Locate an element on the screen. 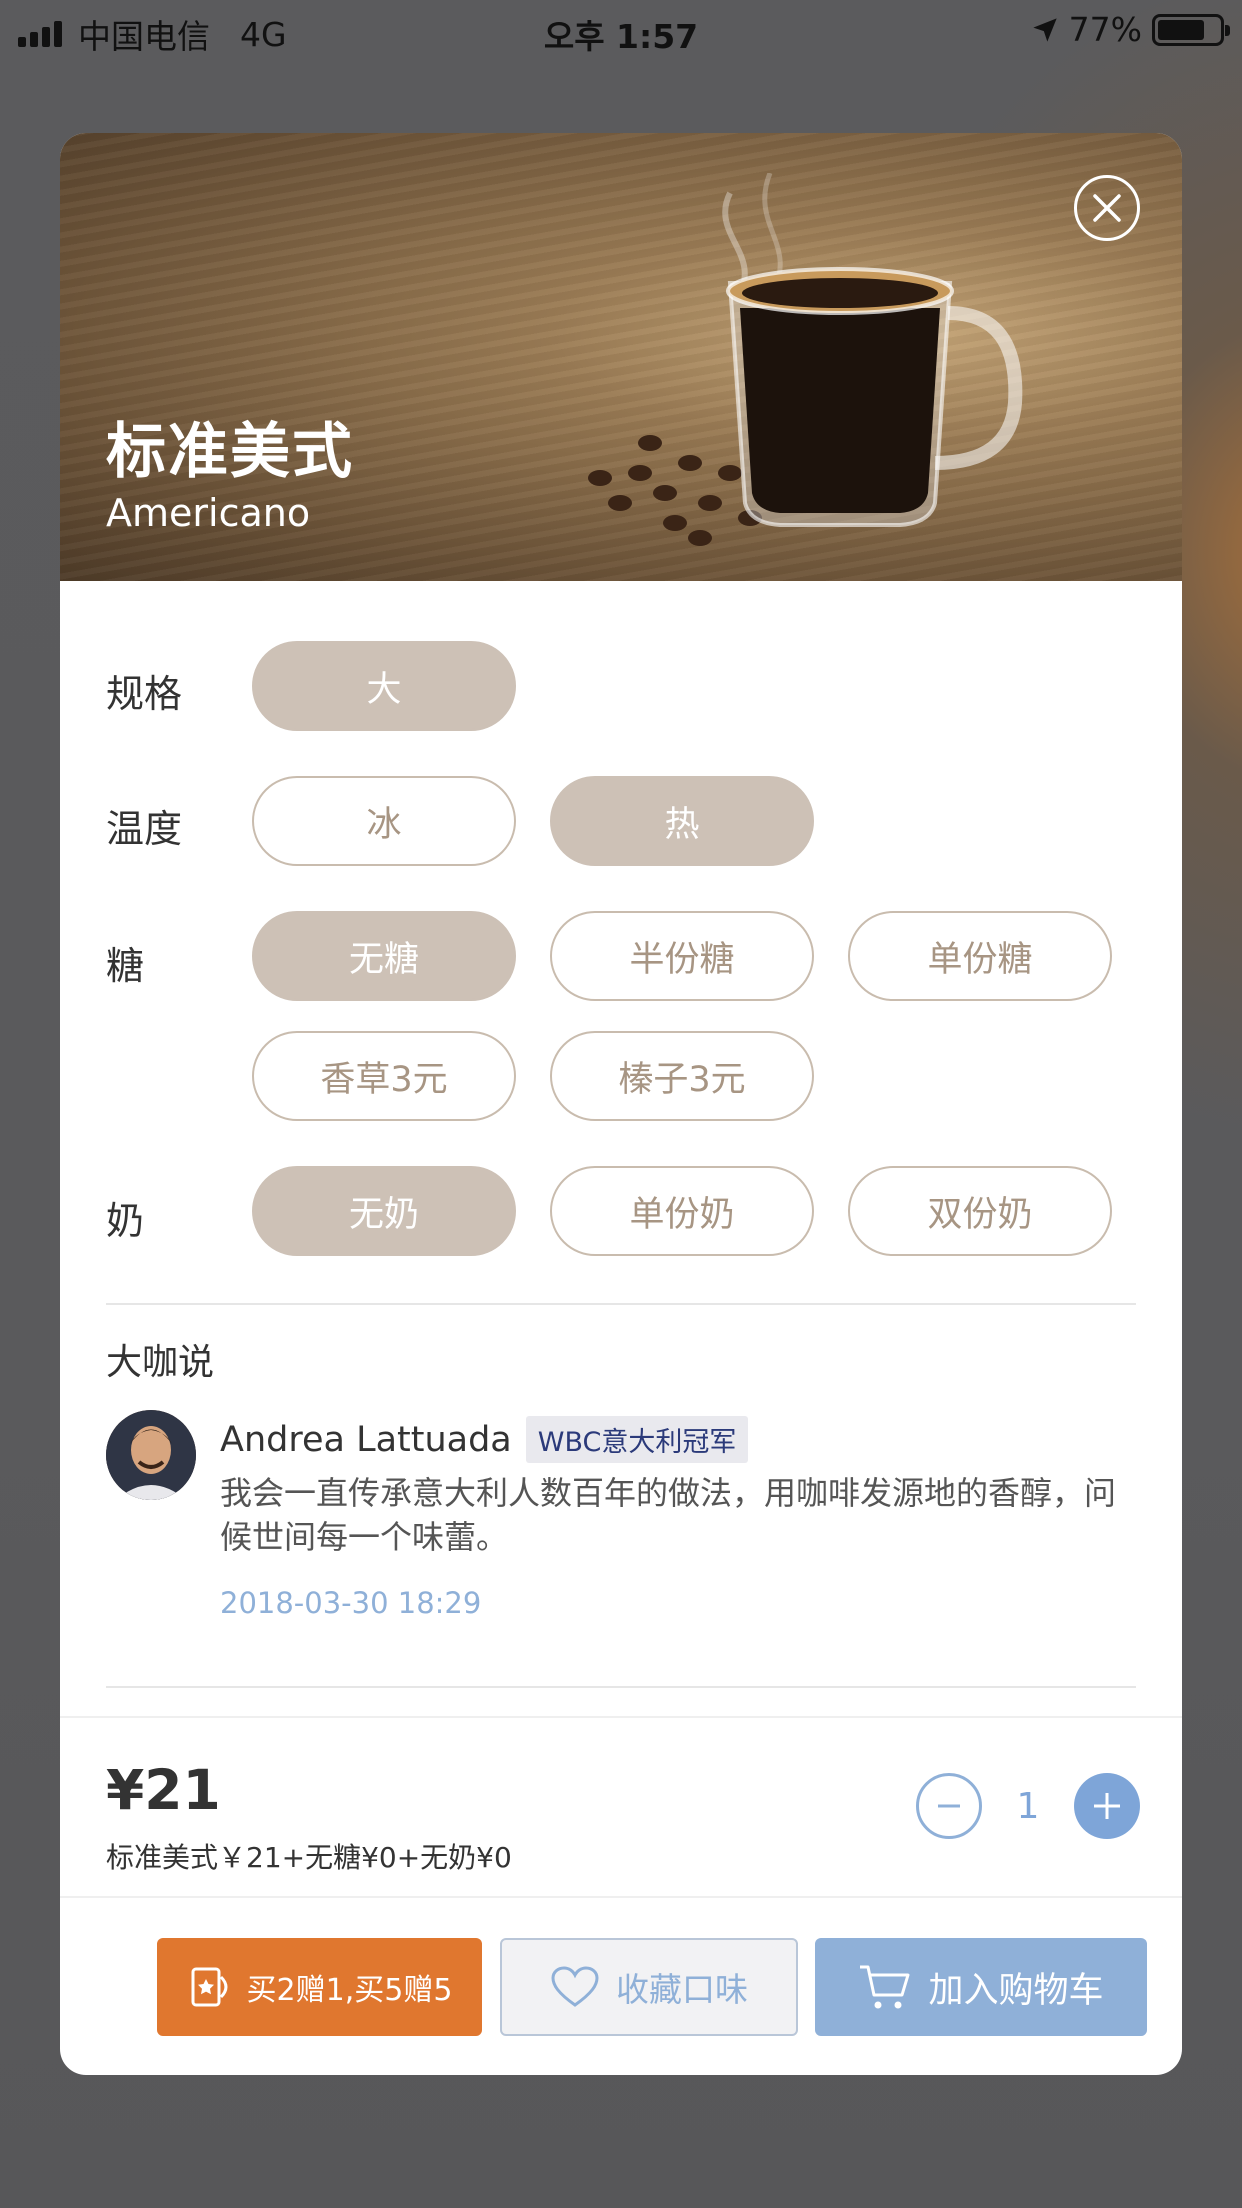  avatar is located at coordinates (151, 1455).